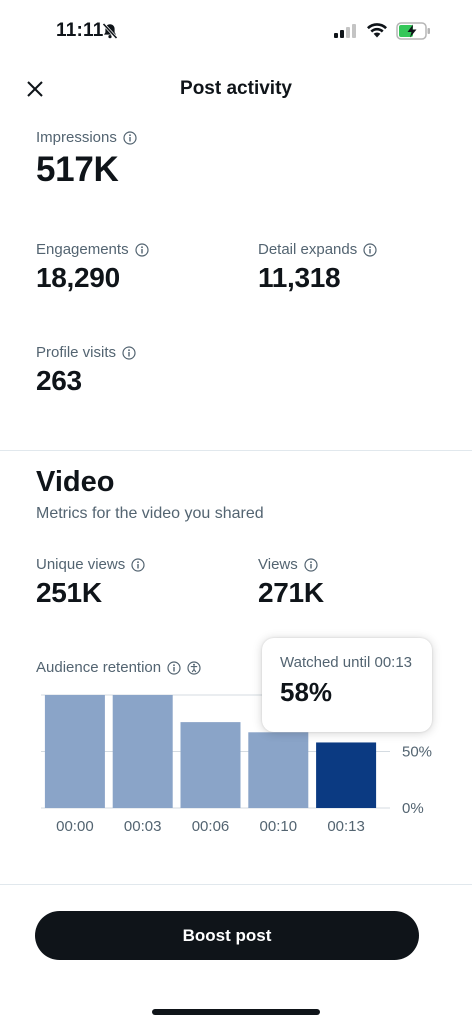 This screenshot has height=1024, width=472. What do you see at coordinates (59, 380) in the screenshot?
I see `profile-visits-value: 263` at bounding box center [59, 380].